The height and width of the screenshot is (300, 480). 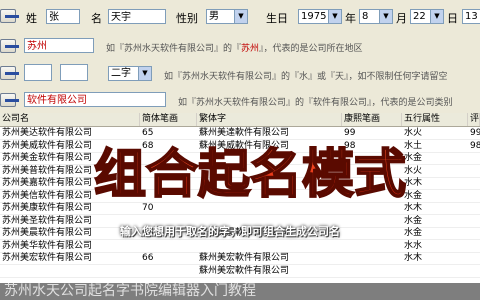 I want to click on place-hint: 如『苏州水天软件有限公司』的『苏州』，代表的是公司所在地区, so click(x=234, y=47).